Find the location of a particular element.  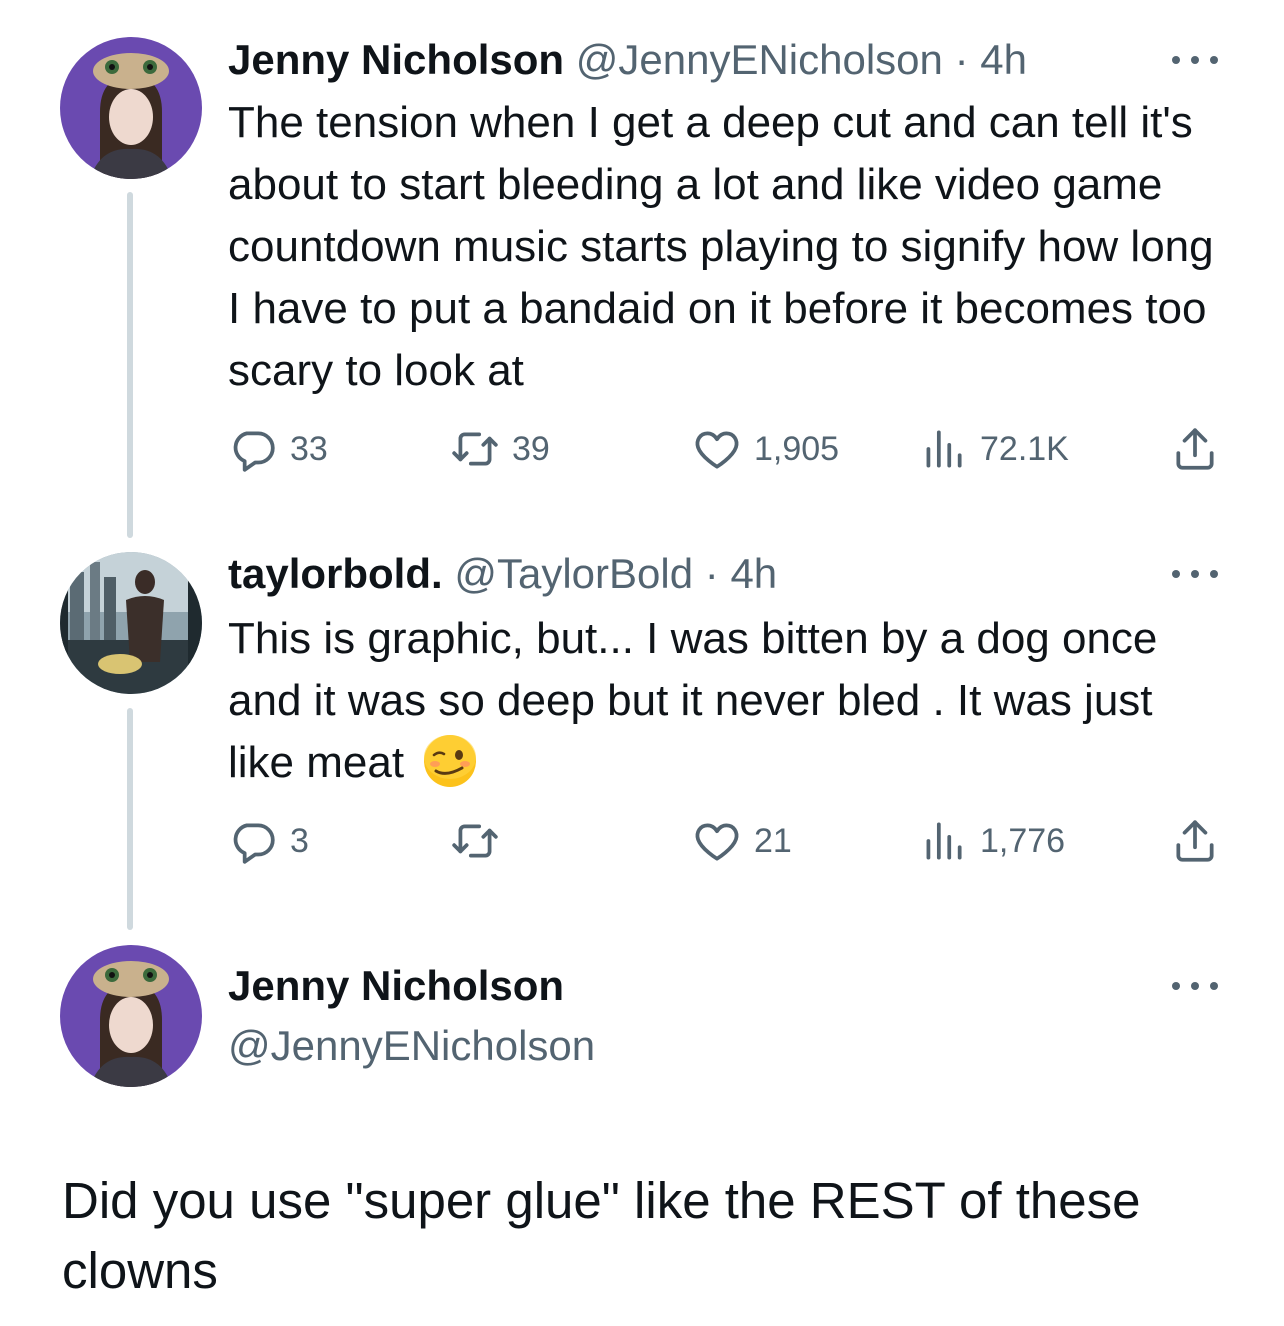

reply-button: 33 is located at coordinates (278, 449).